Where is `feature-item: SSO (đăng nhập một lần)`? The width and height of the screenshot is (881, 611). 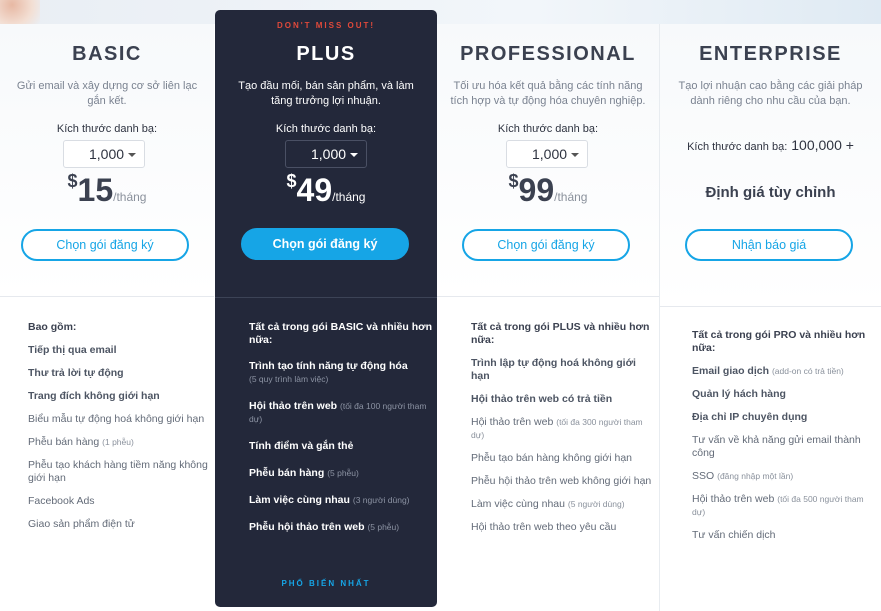
feature-item: SSO (đăng nhập một lần) is located at coordinates (785, 476).